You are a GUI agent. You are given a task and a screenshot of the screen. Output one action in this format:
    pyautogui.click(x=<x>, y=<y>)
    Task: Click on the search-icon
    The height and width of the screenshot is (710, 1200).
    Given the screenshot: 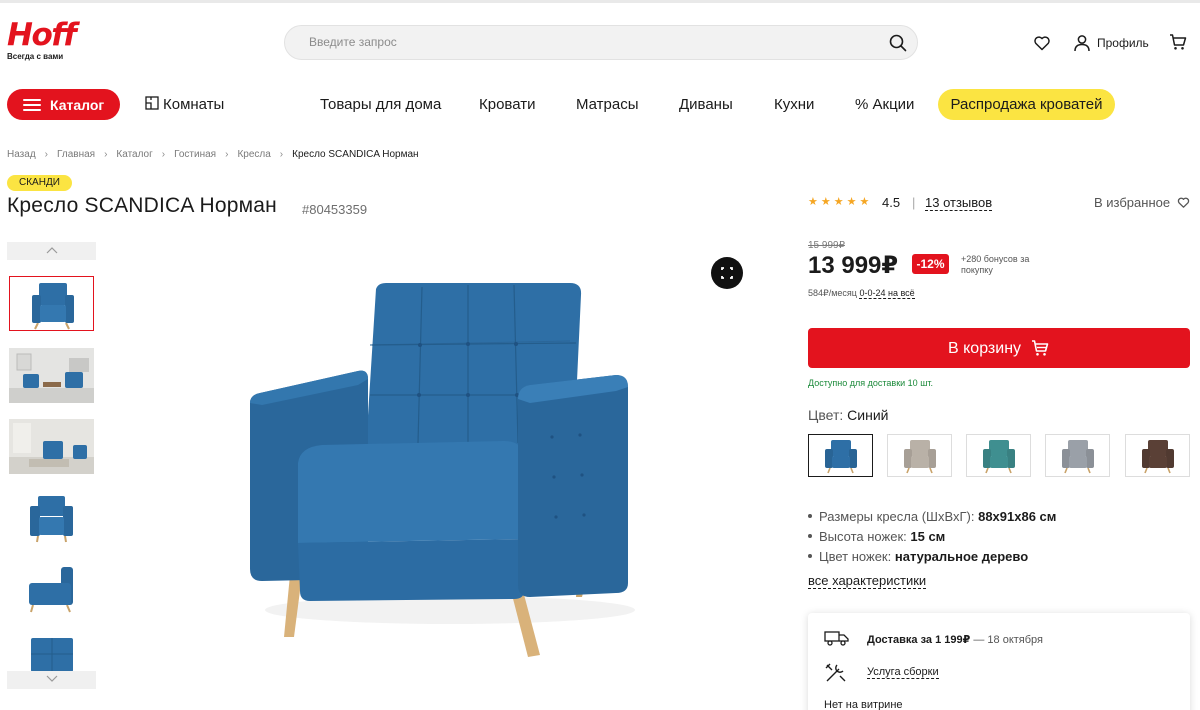 What is the action you would take?
    pyautogui.click(x=898, y=43)
    